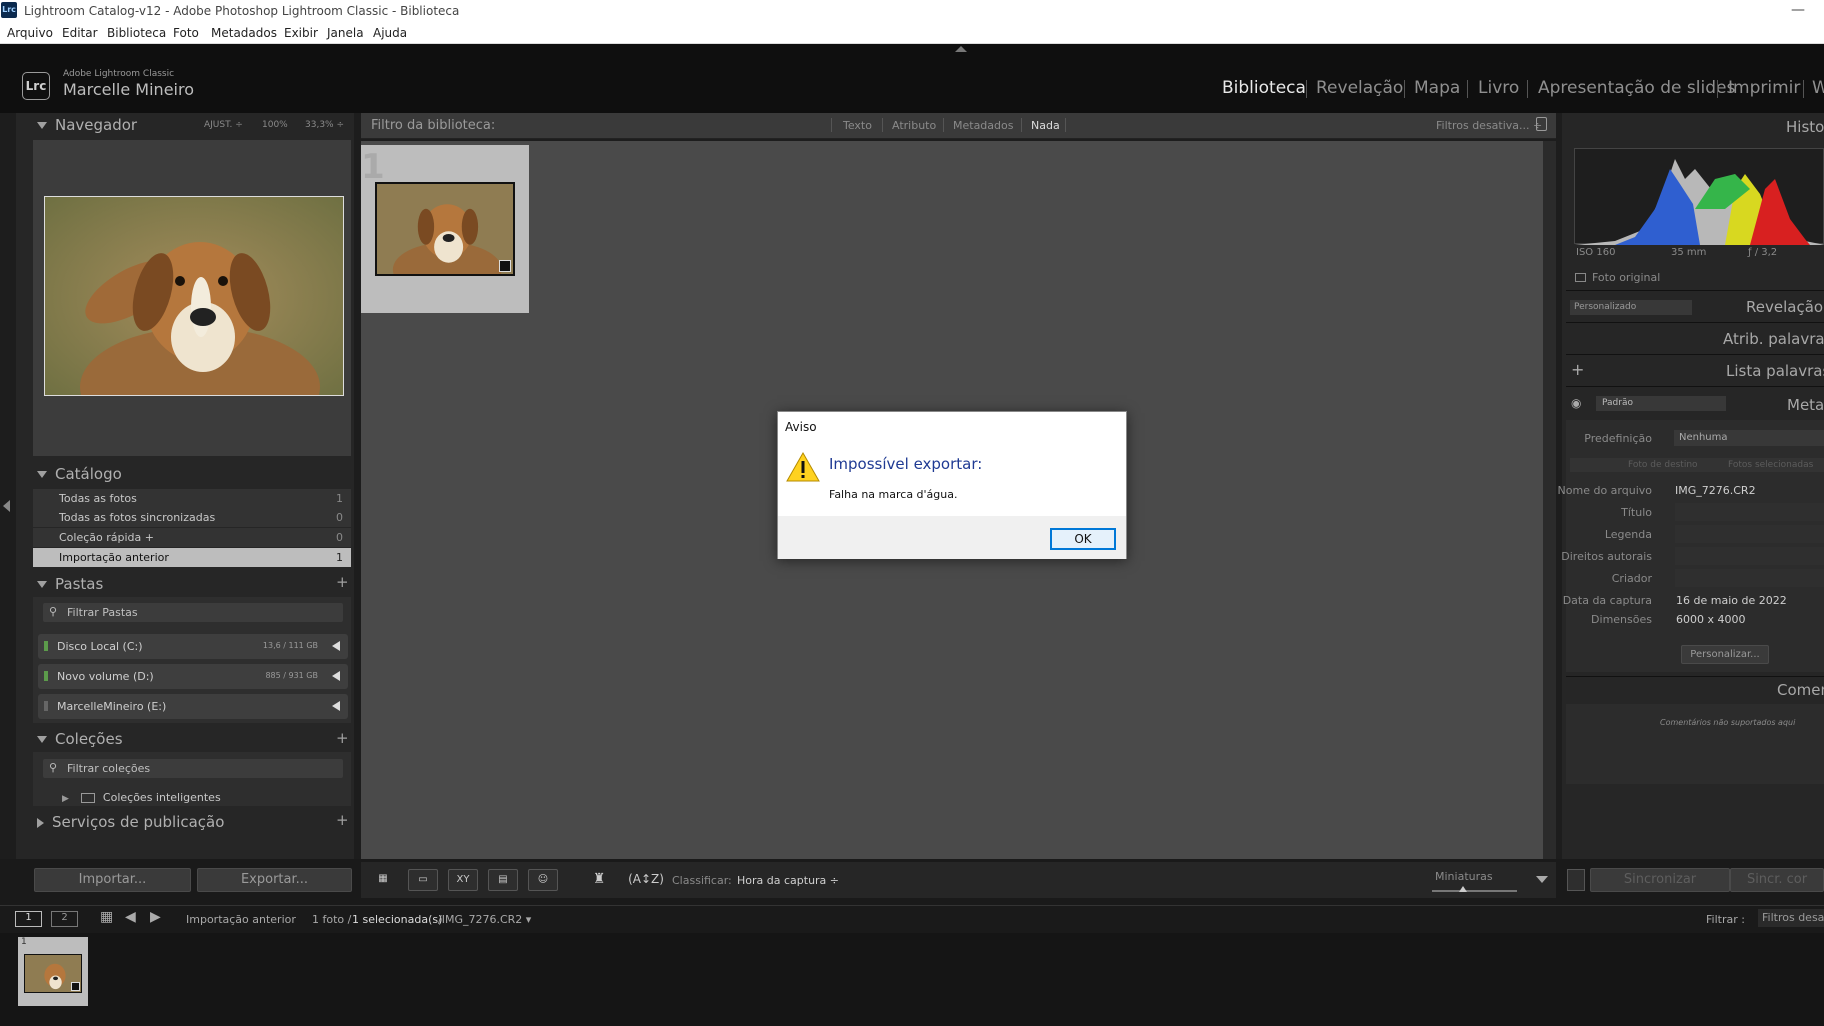 Image resolution: width=1824 pixels, height=1026 pixels. What do you see at coordinates (241, 919) in the screenshot?
I see `filmstrip-source: Importação anterior` at bounding box center [241, 919].